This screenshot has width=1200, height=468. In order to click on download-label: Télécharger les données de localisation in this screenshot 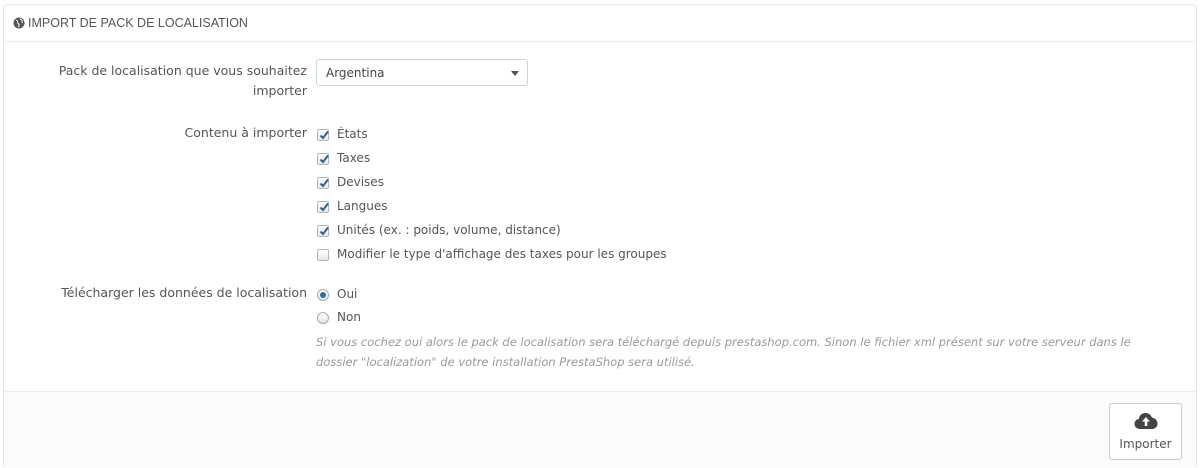, I will do `click(184, 292)`.